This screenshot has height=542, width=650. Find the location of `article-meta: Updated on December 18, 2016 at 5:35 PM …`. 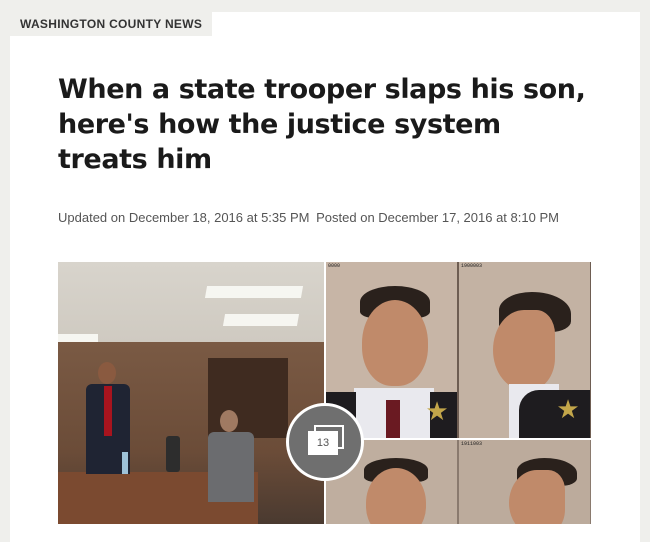

article-meta: Updated on December 18, 2016 at 5:35 PM … is located at coordinates (310, 217).